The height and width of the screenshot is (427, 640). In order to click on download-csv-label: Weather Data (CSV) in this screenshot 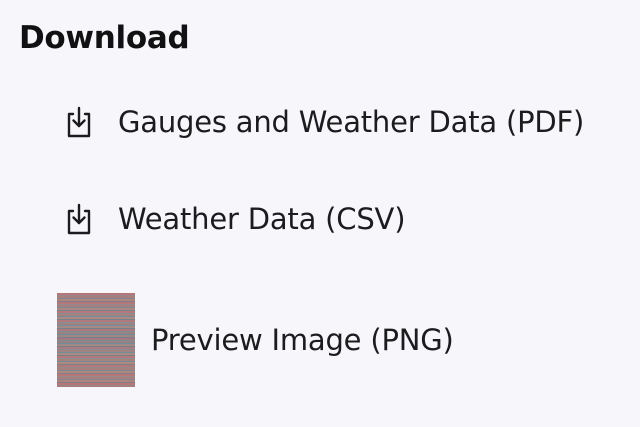, I will do `click(262, 219)`.